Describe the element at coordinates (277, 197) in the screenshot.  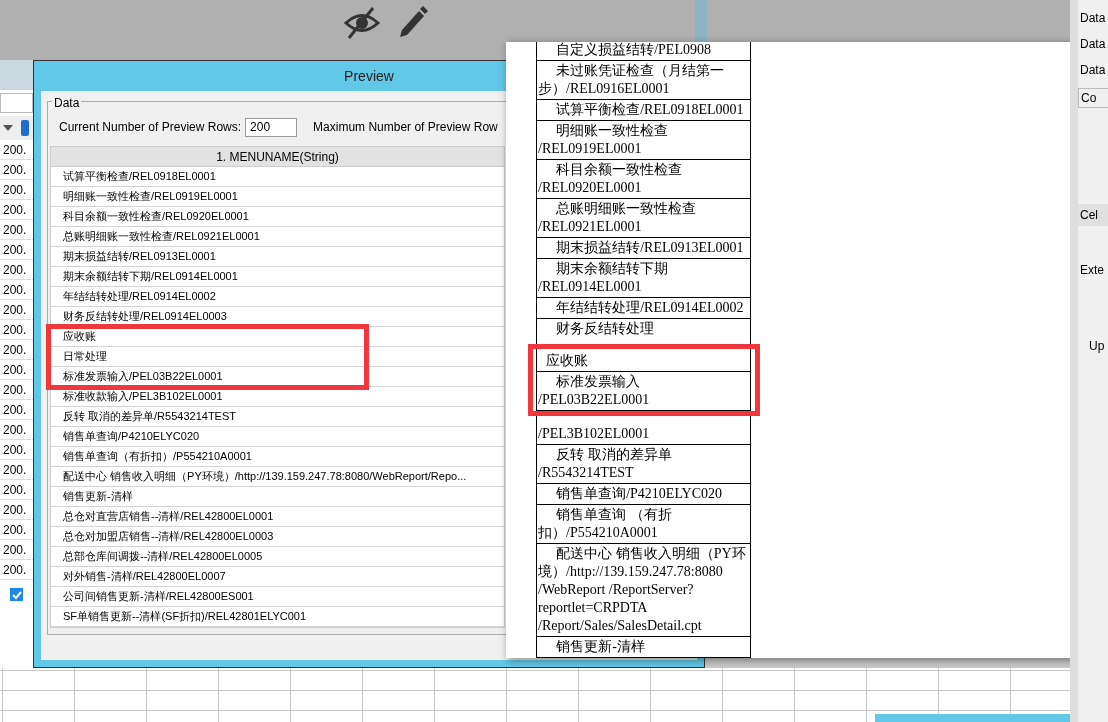
I see `table-cell: 明细账一致性检查/REL0919EL0001` at that location.